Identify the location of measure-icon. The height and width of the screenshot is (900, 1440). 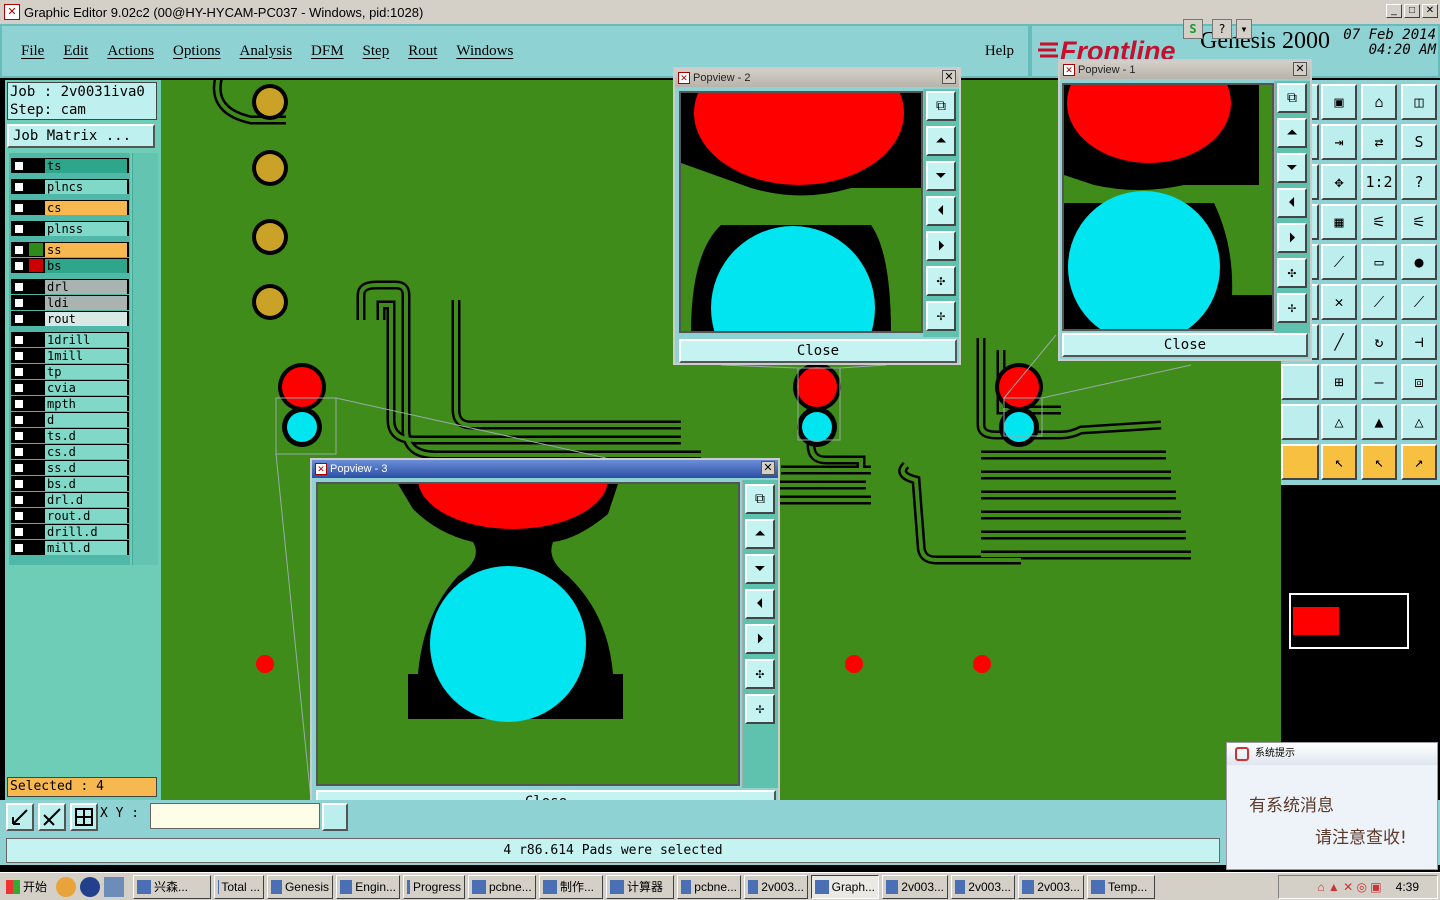
(52, 817).